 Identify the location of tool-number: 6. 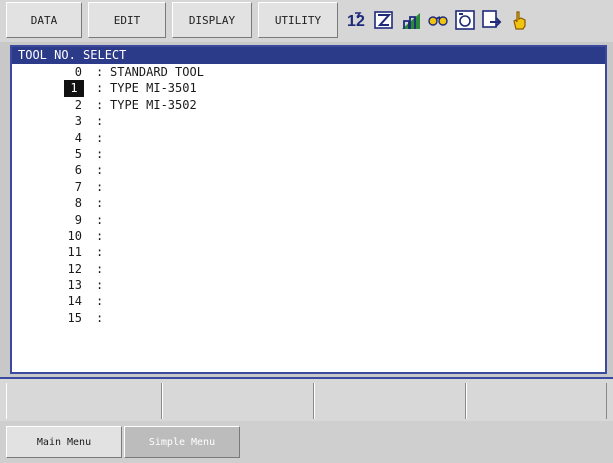
(78, 170).